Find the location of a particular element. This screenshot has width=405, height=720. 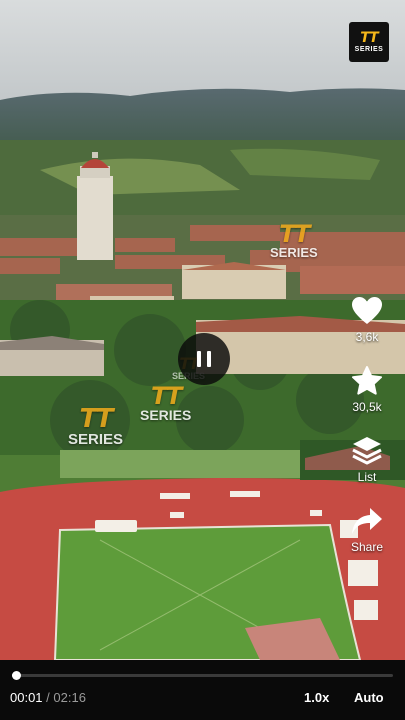

time-display: 00:01 / 02:16 is located at coordinates (48, 697).